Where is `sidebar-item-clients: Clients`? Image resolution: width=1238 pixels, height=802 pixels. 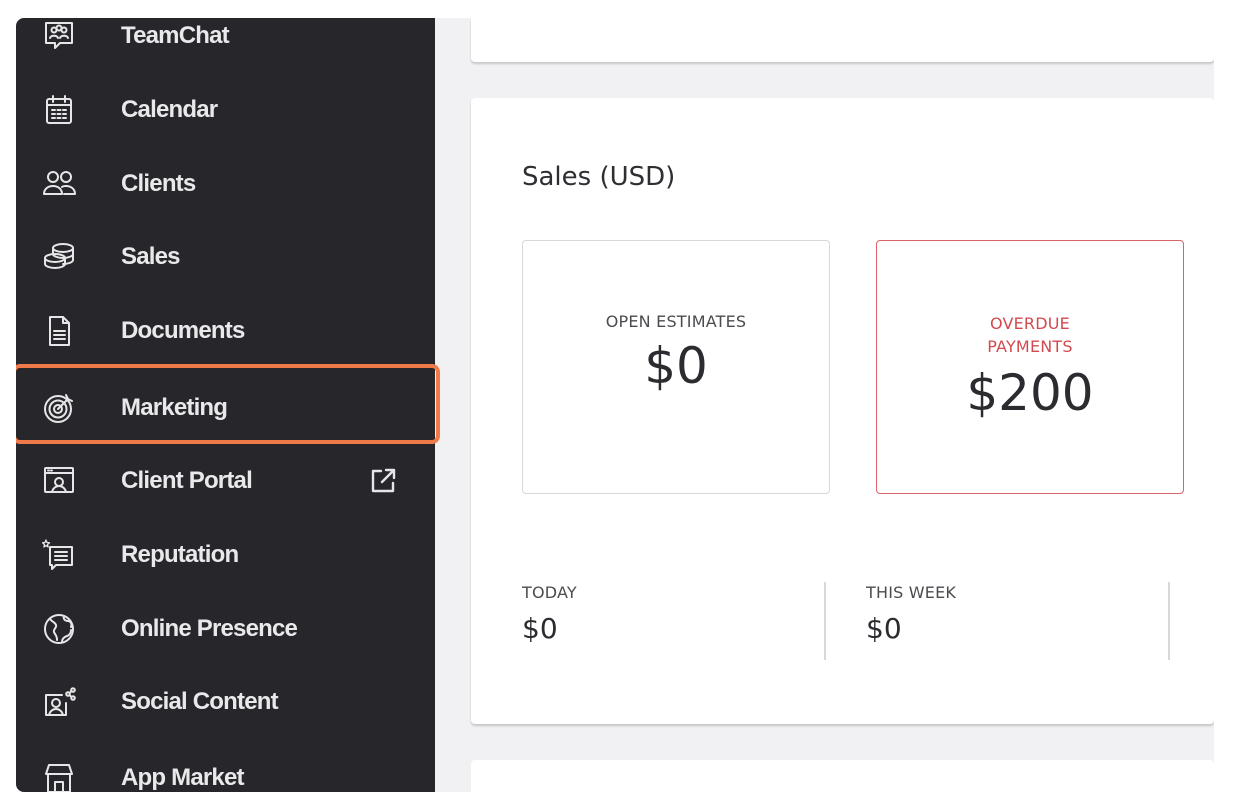
sidebar-item-clients: Clients is located at coordinates (225, 184).